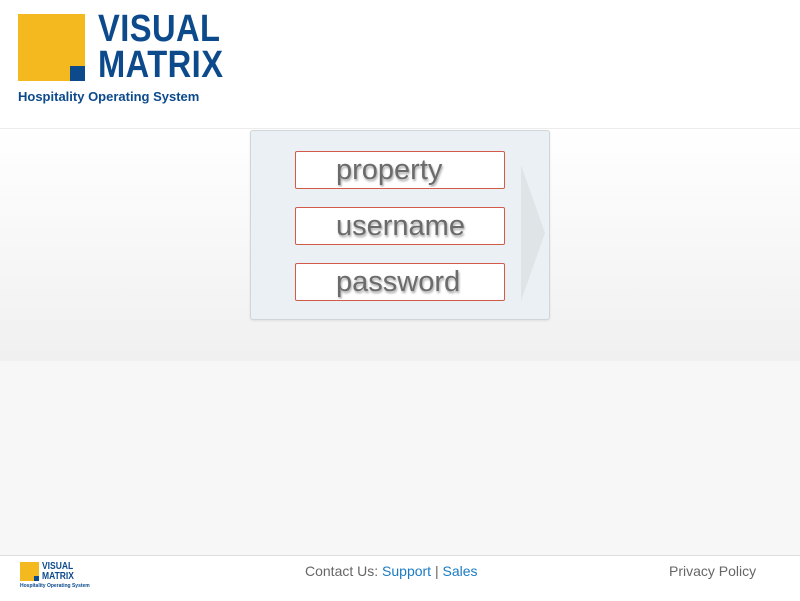 This screenshot has width=800, height=601. I want to click on logo-notch, so click(77, 73).